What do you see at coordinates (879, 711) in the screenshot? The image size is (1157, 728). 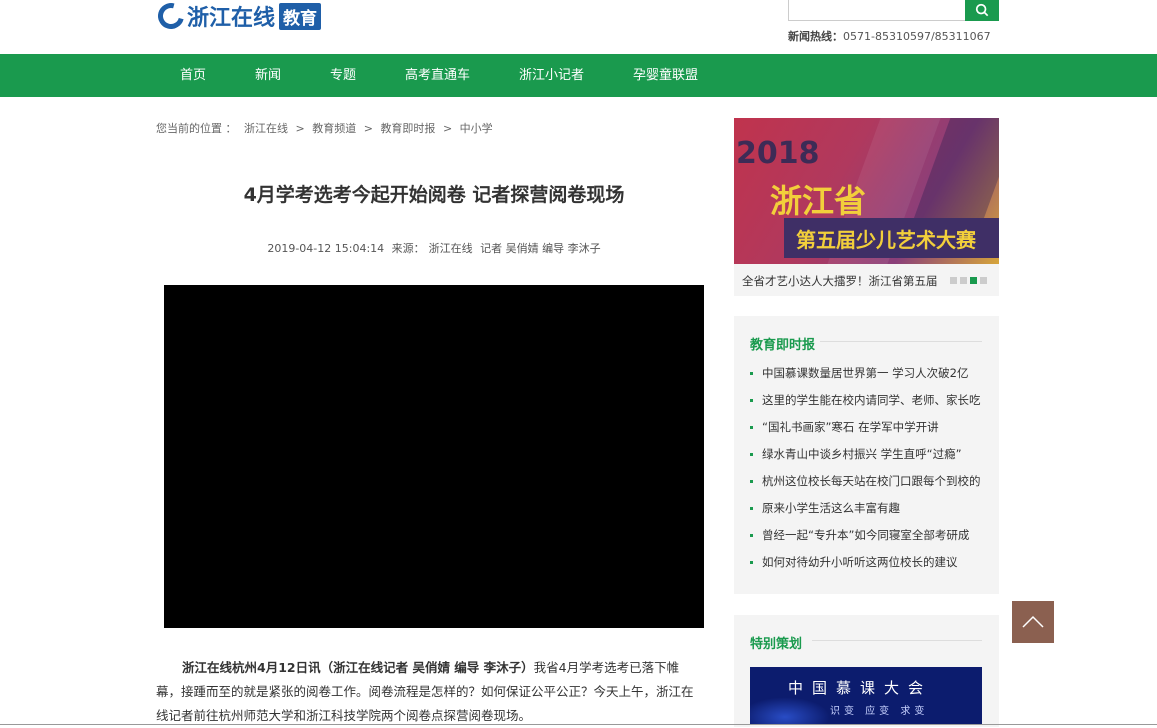 I see `mooc-banner-subtitle: 识变 应变 求变` at bounding box center [879, 711].